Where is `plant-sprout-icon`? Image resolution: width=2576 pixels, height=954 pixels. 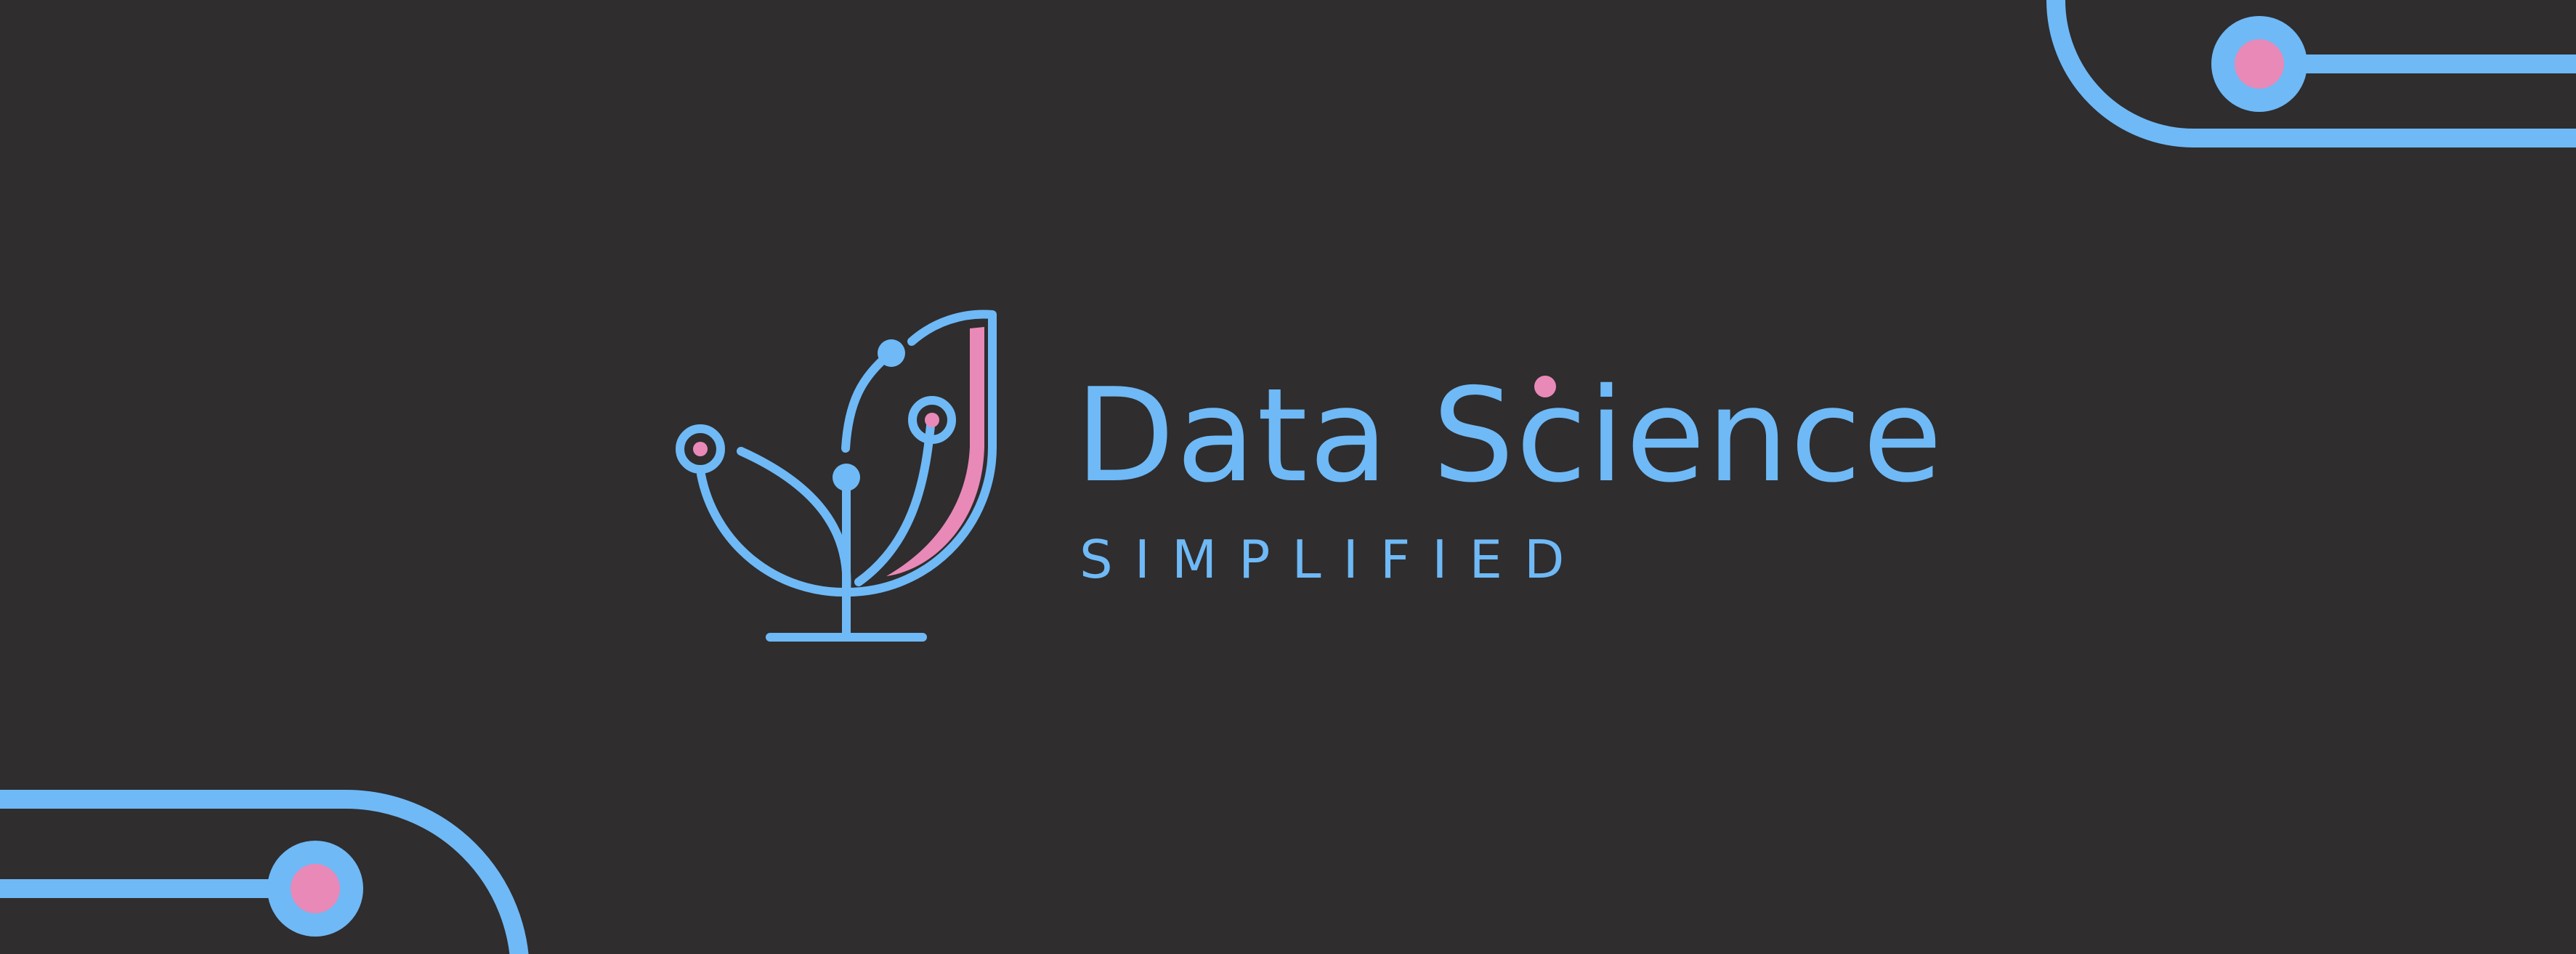 plant-sprout-icon is located at coordinates (836, 476).